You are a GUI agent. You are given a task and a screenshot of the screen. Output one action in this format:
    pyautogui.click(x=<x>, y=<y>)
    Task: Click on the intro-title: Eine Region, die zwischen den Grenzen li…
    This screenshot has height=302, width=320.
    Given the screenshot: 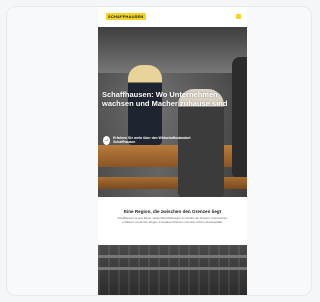 What is the action you would take?
    pyautogui.click(x=172, y=211)
    